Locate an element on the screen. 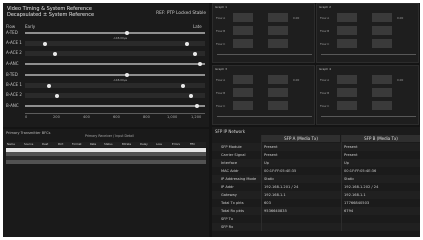 This screenshot has height=240, width=423. table-header-cell: Bitrate is located at coordinates (127, 144).